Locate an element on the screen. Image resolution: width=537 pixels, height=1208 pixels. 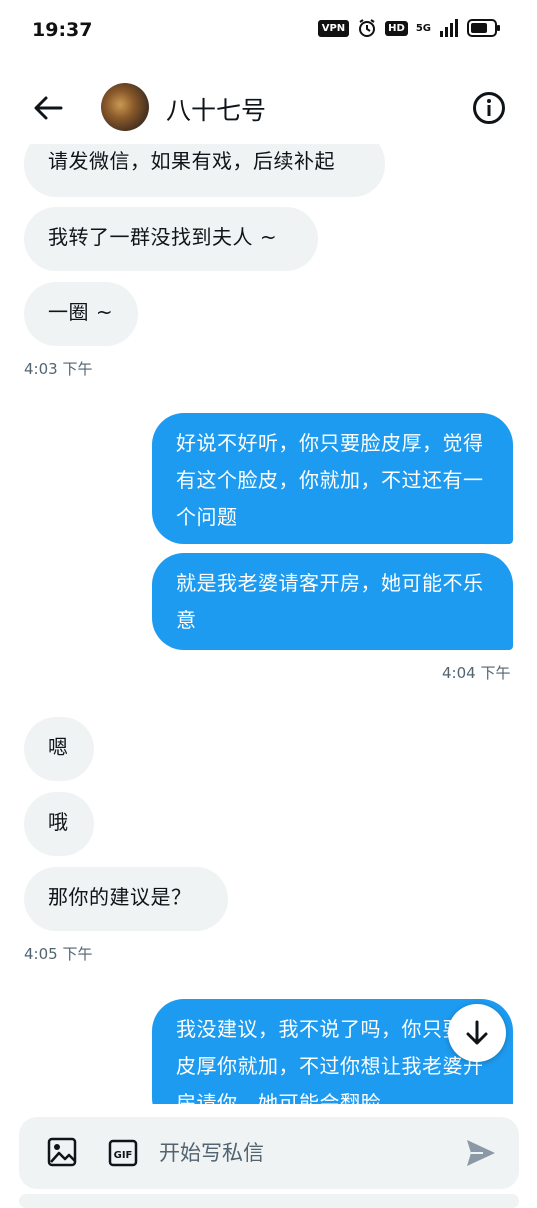
gif-icon: GIF is located at coordinates (123, 1153).